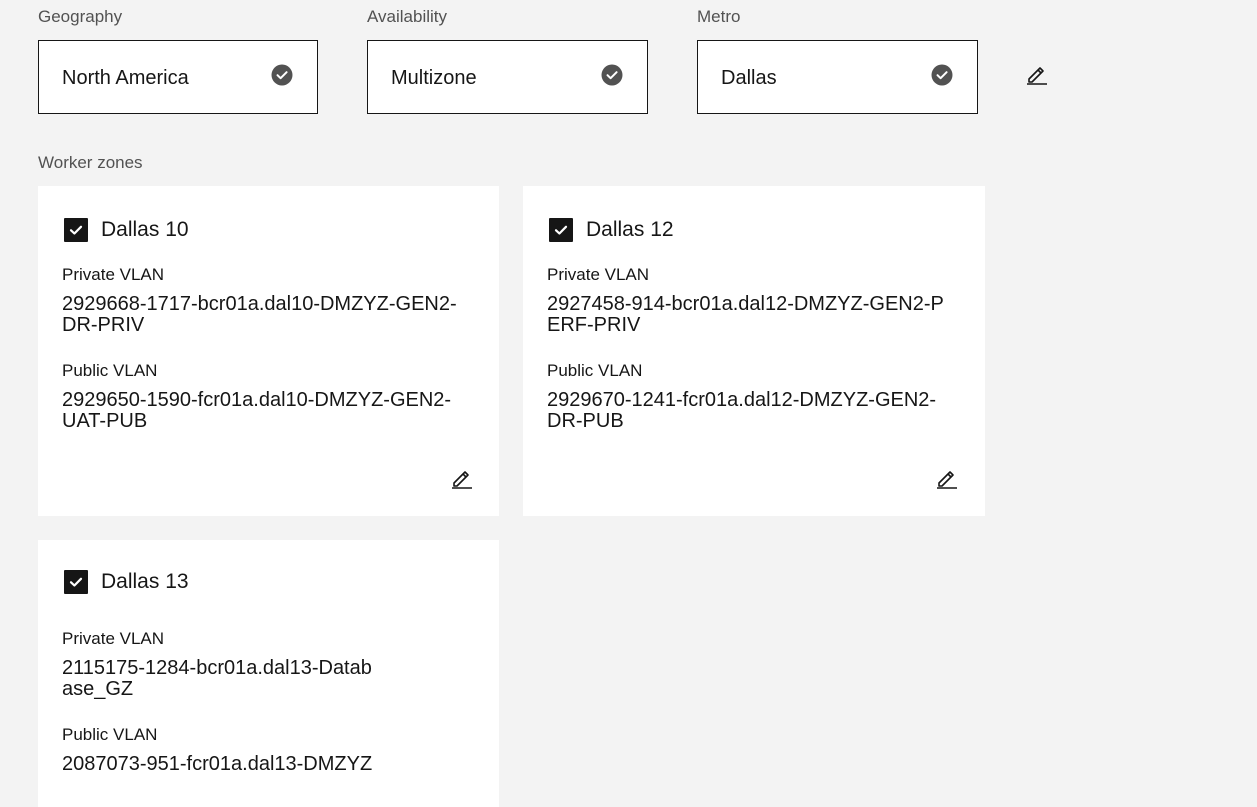 The width and height of the screenshot is (1257, 807). I want to click on availability-value: Multizone, so click(434, 78).